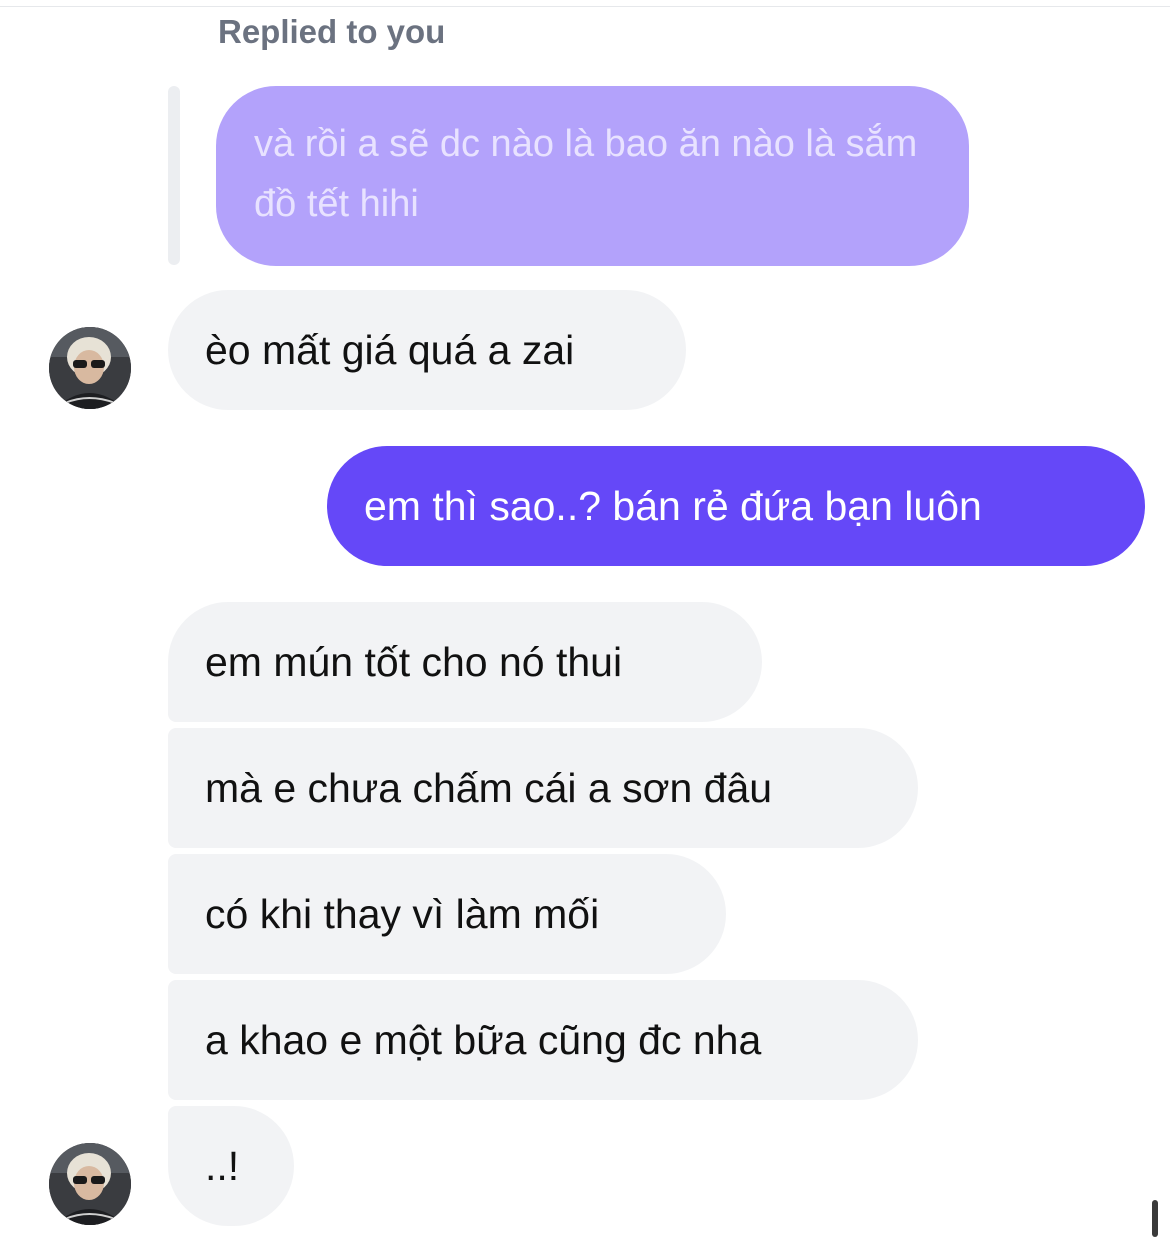  What do you see at coordinates (543, 1040) in the screenshot?
I see `incoming-message-bubble: a khao e một bữa cũng đc nha` at bounding box center [543, 1040].